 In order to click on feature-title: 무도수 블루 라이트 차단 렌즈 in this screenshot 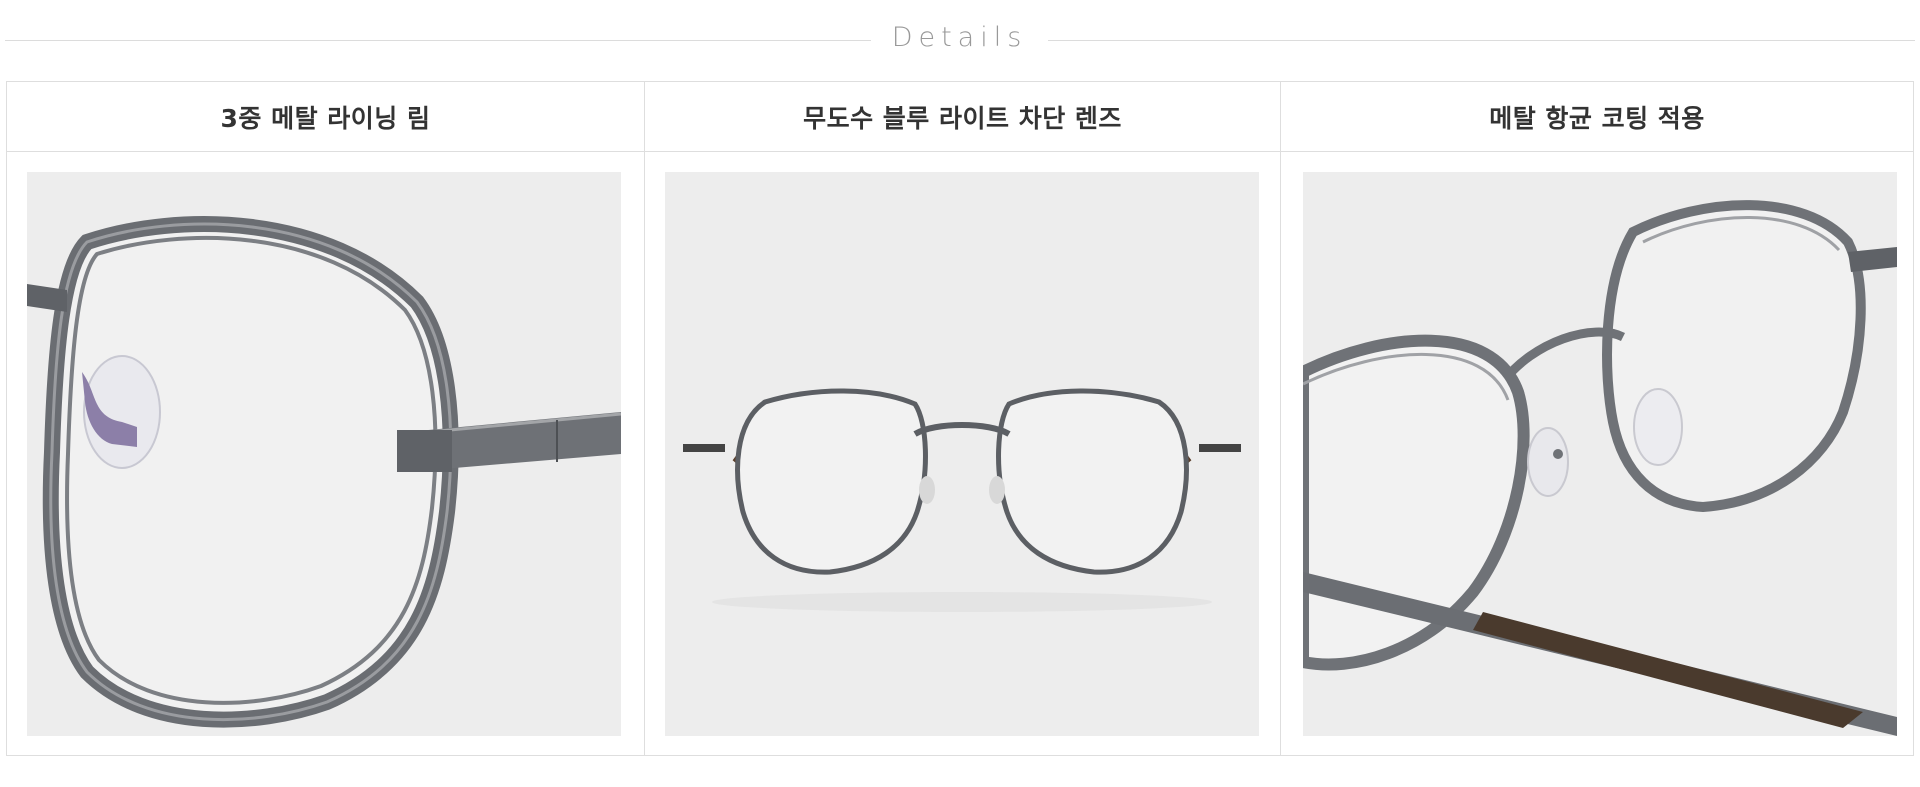, I will do `click(962, 117)`.